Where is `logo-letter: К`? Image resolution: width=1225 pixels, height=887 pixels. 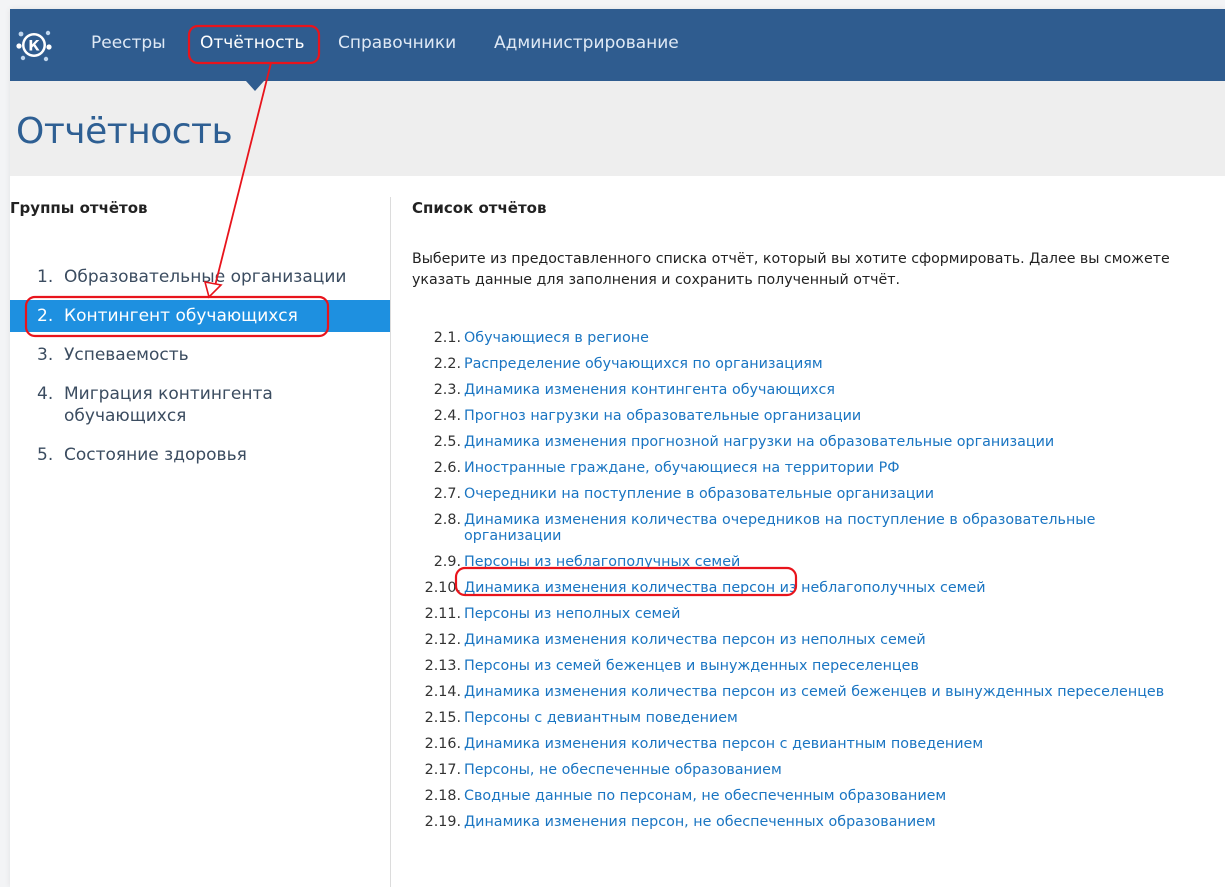 logo-letter: К is located at coordinates (34, 47).